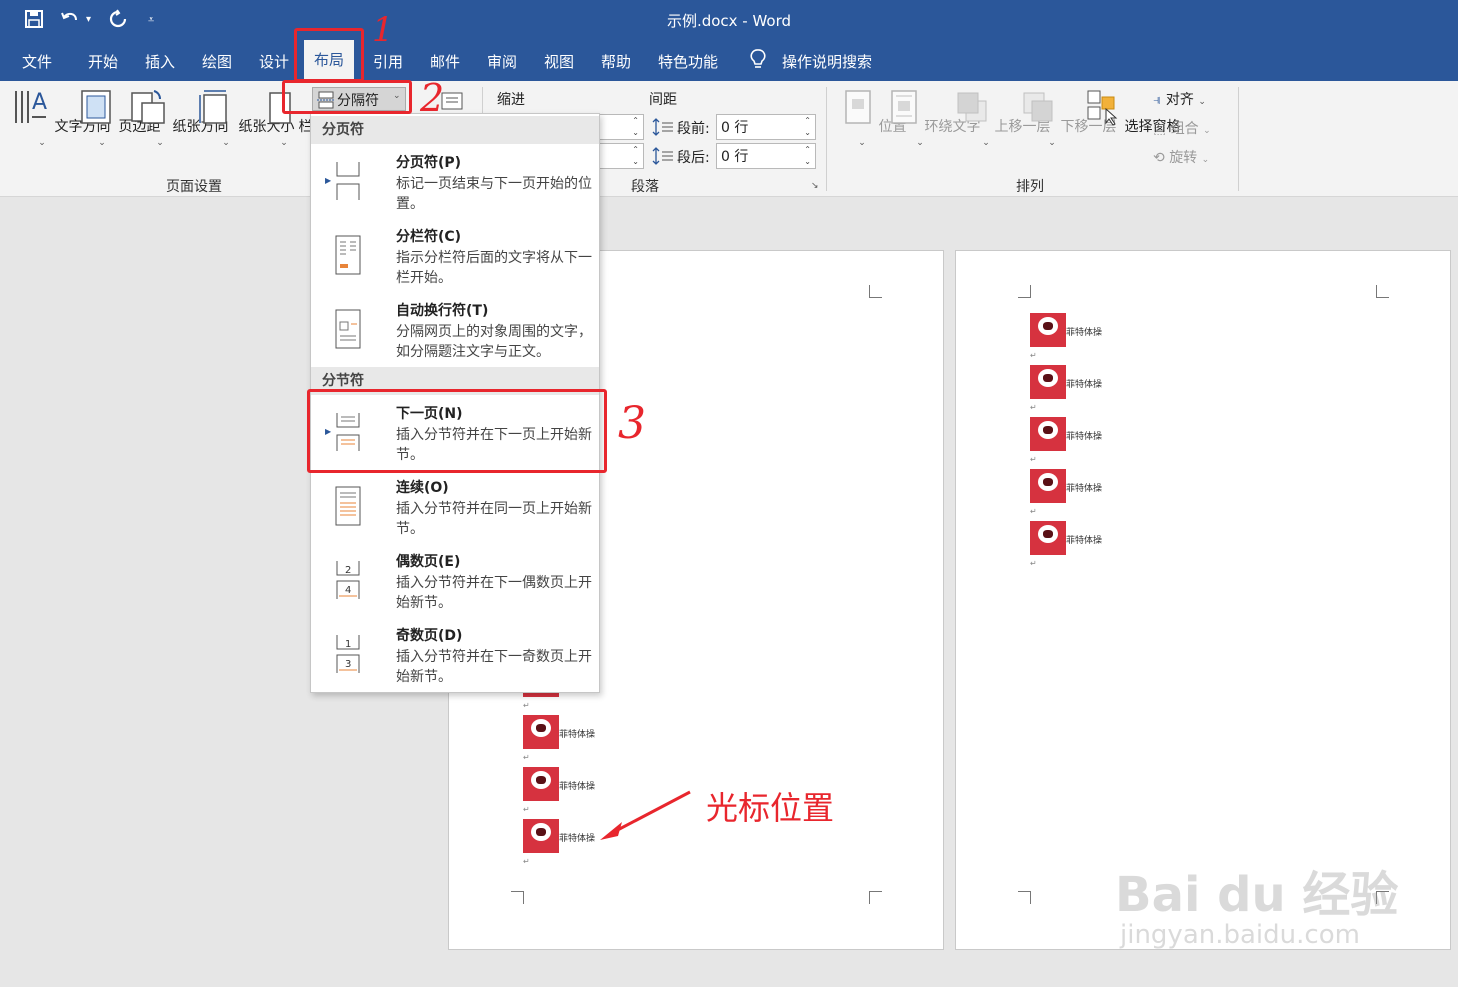 This screenshot has height=987, width=1458. I want to click on indent-left-field: ⌃ ⌄, so click(620, 127).